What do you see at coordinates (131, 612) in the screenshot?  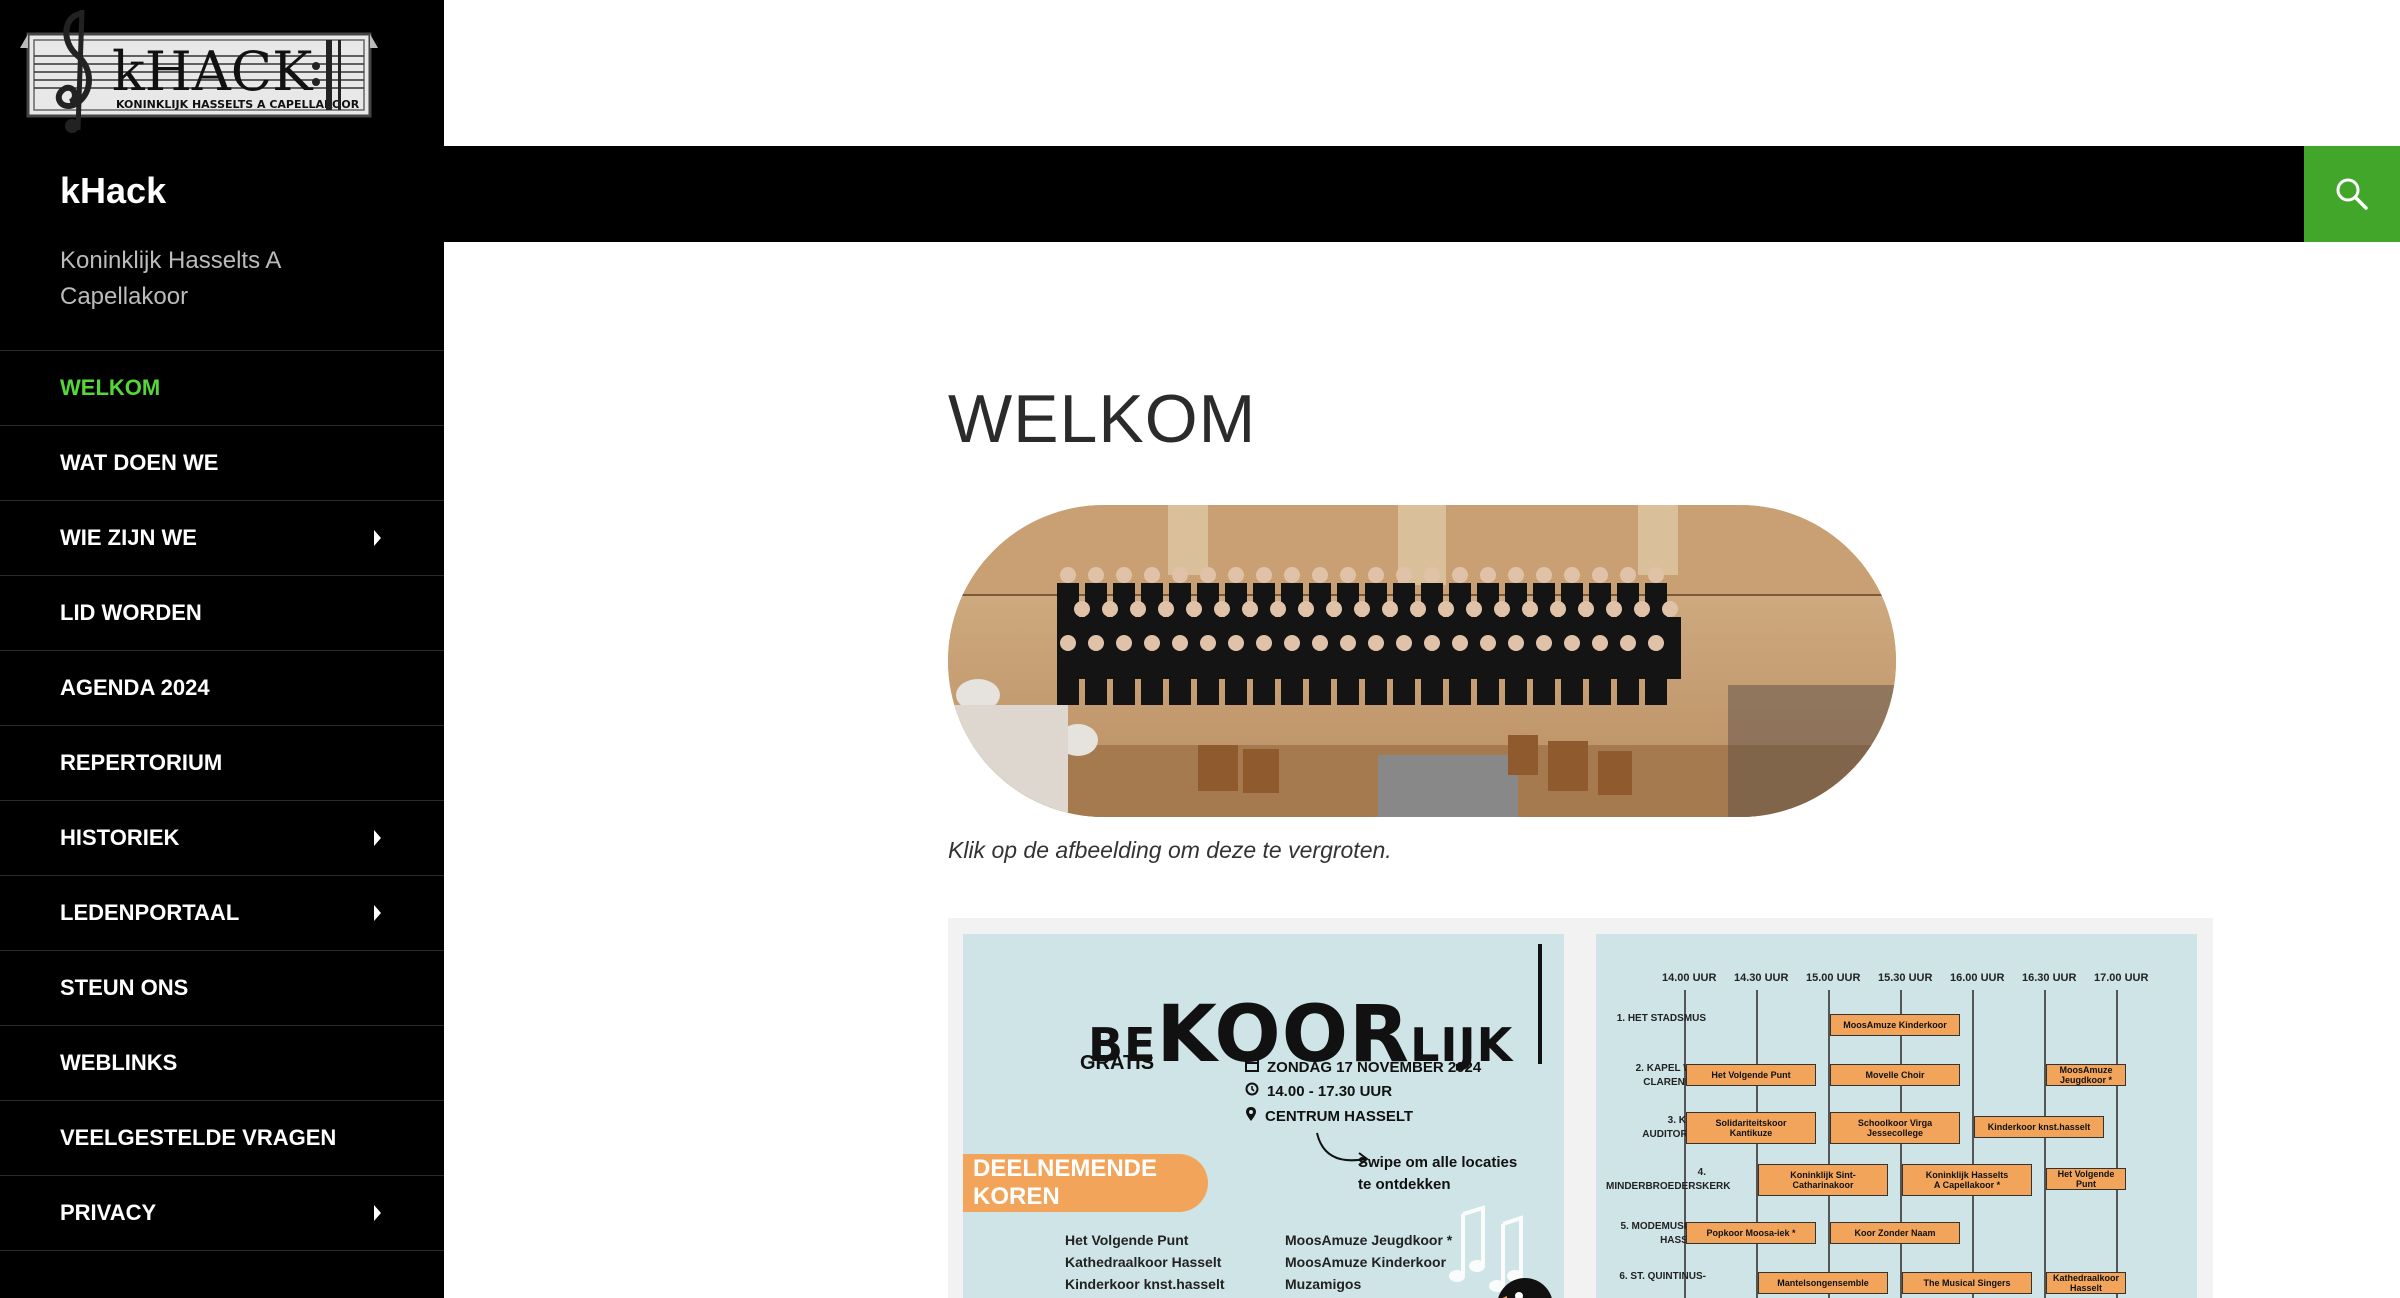 I see `nav-item-label: LID WORDEN` at bounding box center [131, 612].